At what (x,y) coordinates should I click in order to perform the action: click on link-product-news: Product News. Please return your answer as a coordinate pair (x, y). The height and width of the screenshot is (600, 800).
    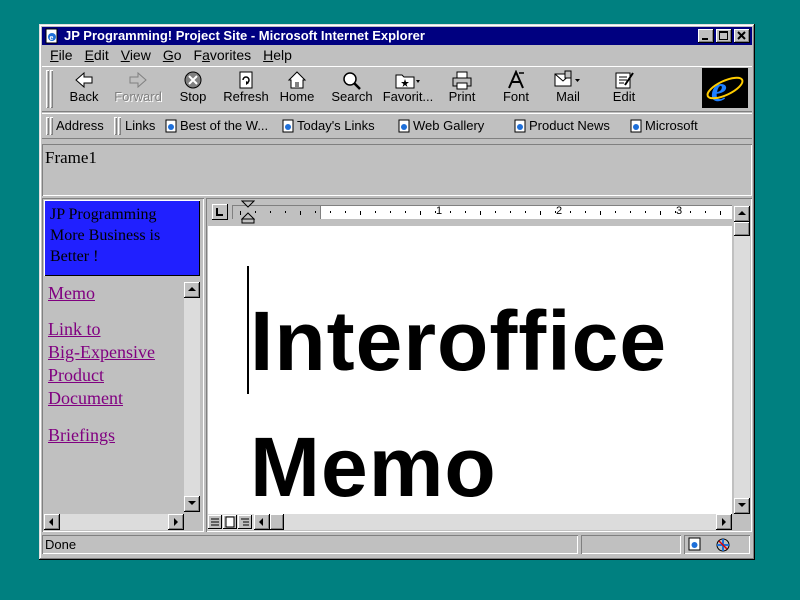
    Looking at the image, I should click on (562, 125).